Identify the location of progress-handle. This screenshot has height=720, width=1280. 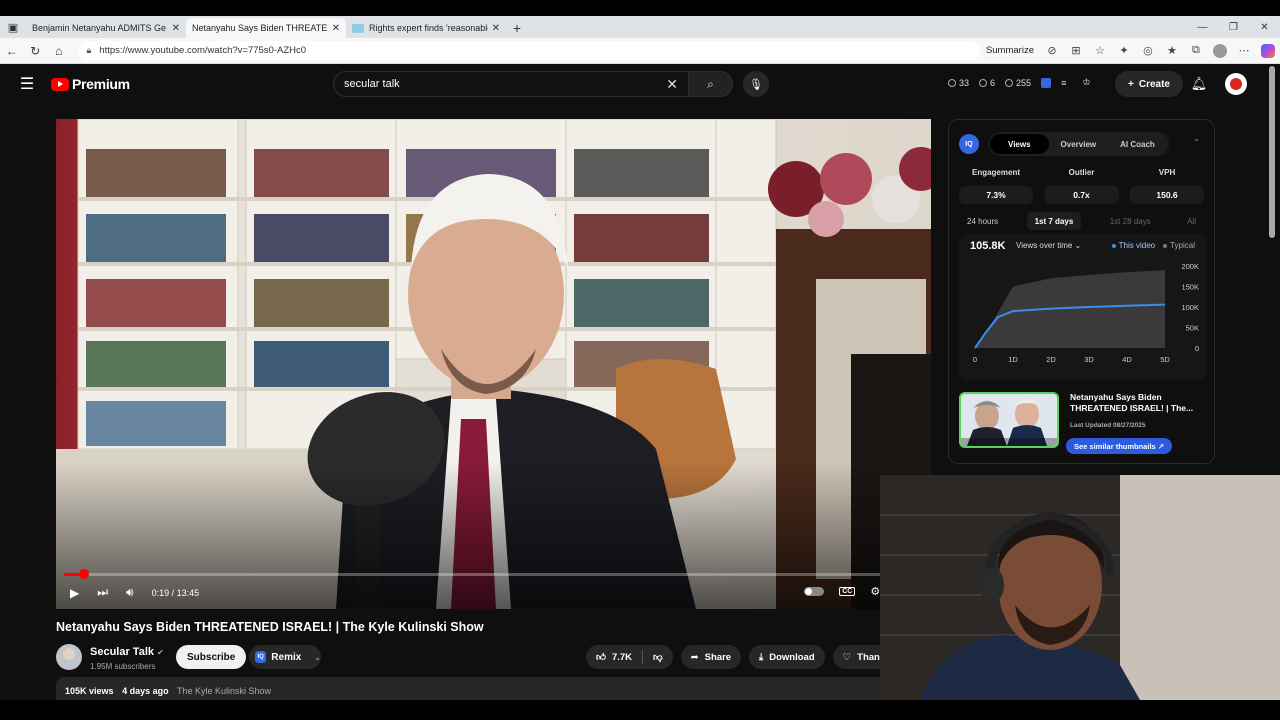
(83, 574).